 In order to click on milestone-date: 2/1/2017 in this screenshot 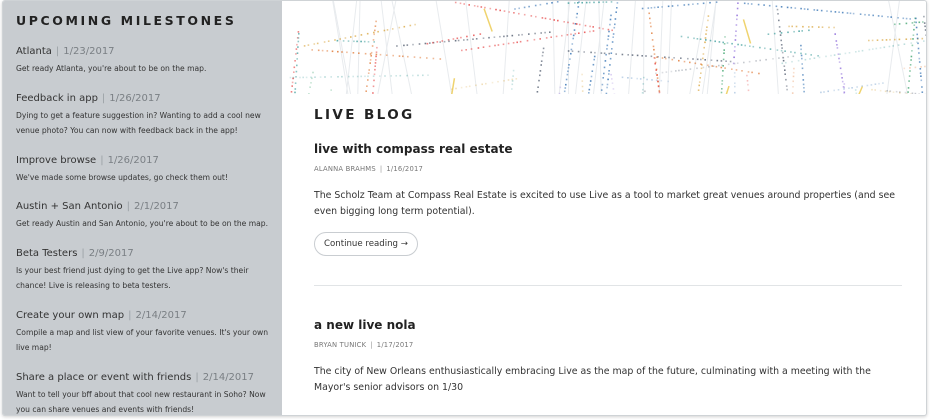, I will do `click(156, 206)`.